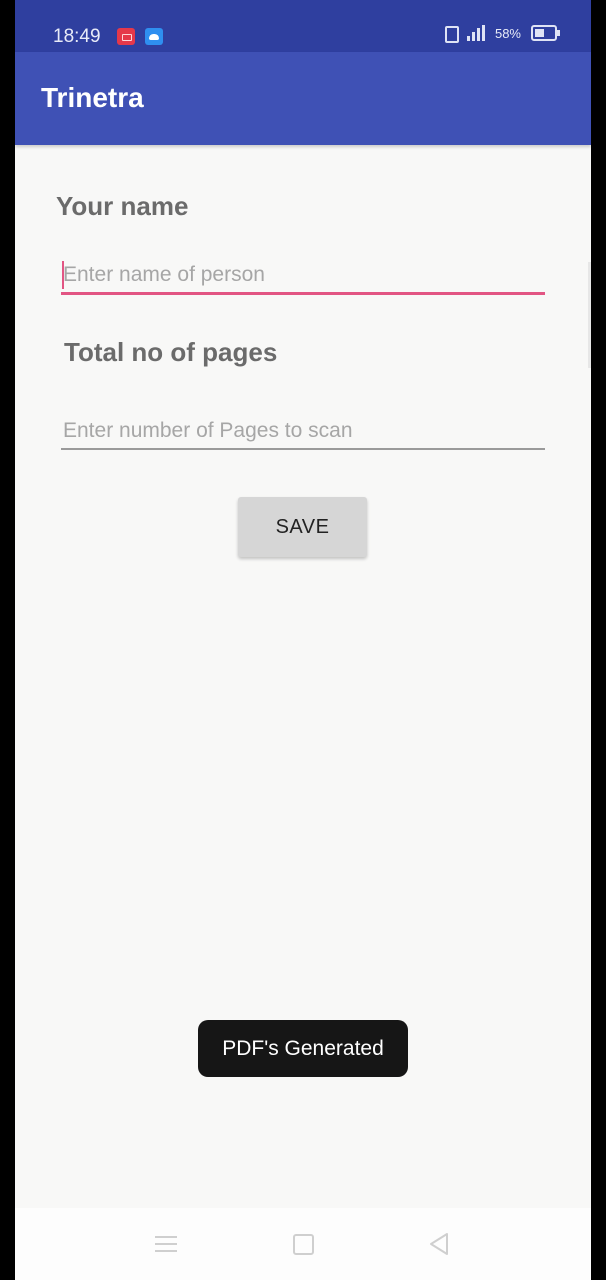  Describe the element at coordinates (302, 527) in the screenshot. I see `save-button: SAVE` at that location.